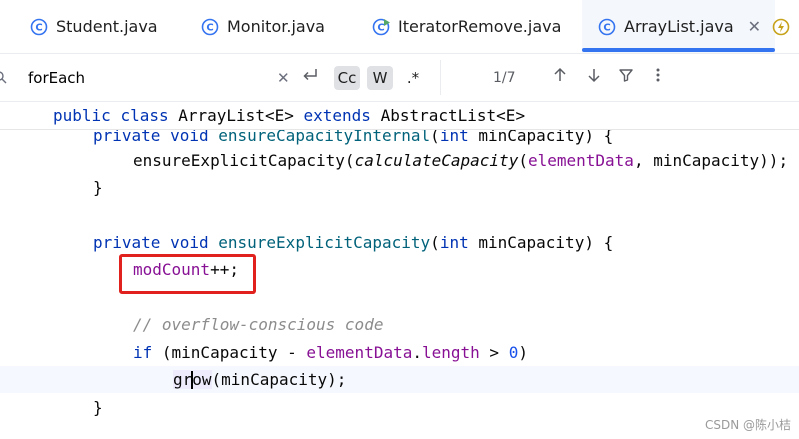 The height and width of the screenshot is (439, 799). Describe the element at coordinates (239, 160) in the screenshot. I see `method-call: ensureExplicitCapacity` at that location.